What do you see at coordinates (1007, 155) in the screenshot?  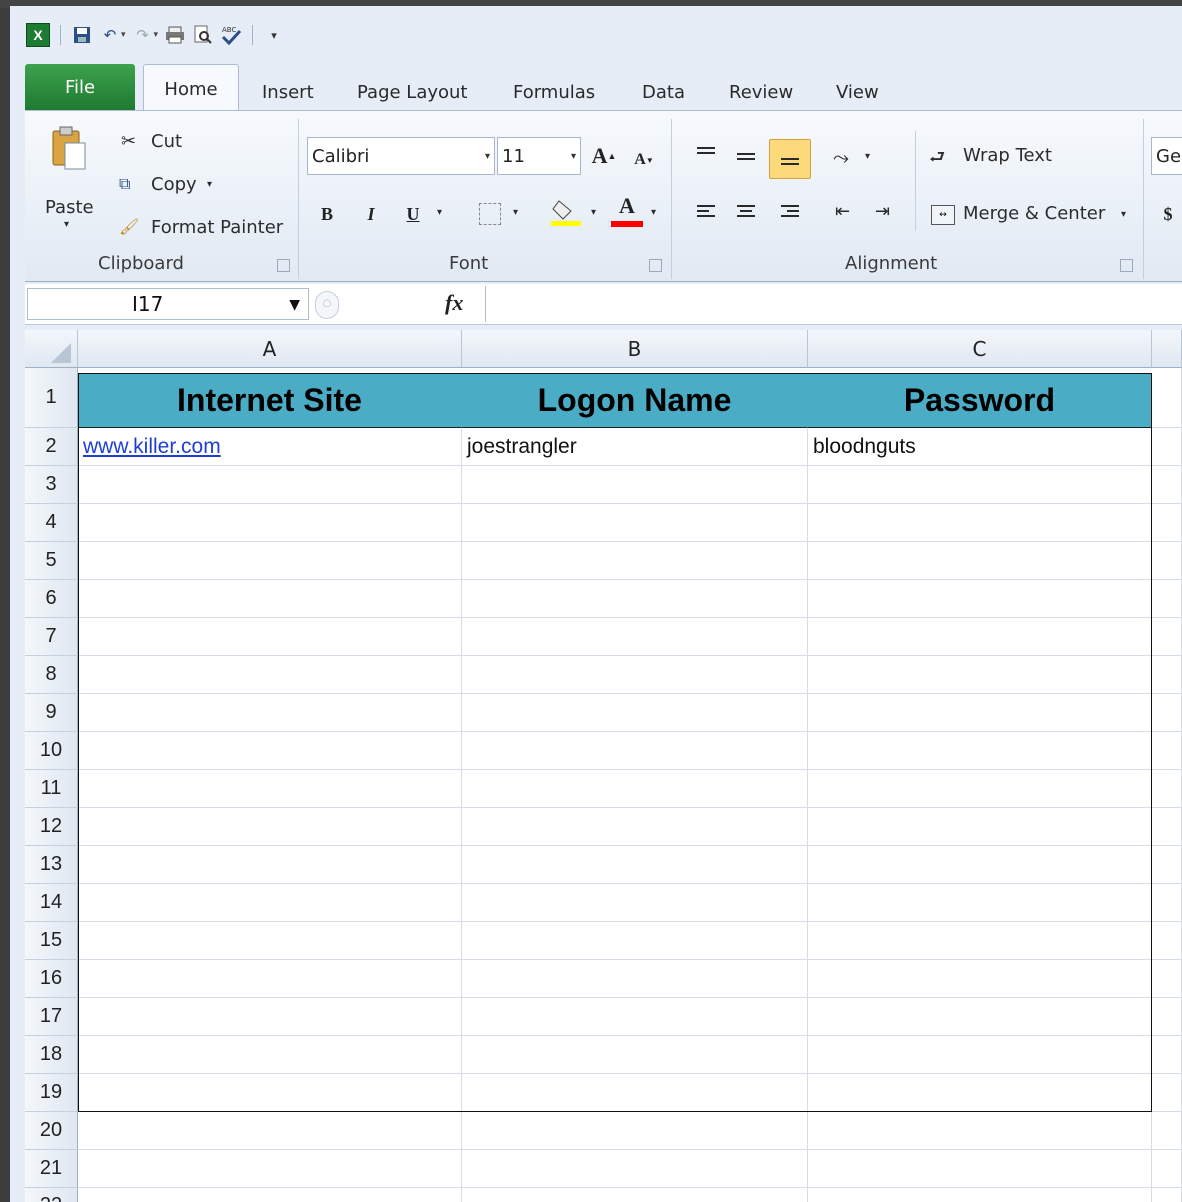 I see `wrap-text-button: Wrap Text` at bounding box center [1007, 155].